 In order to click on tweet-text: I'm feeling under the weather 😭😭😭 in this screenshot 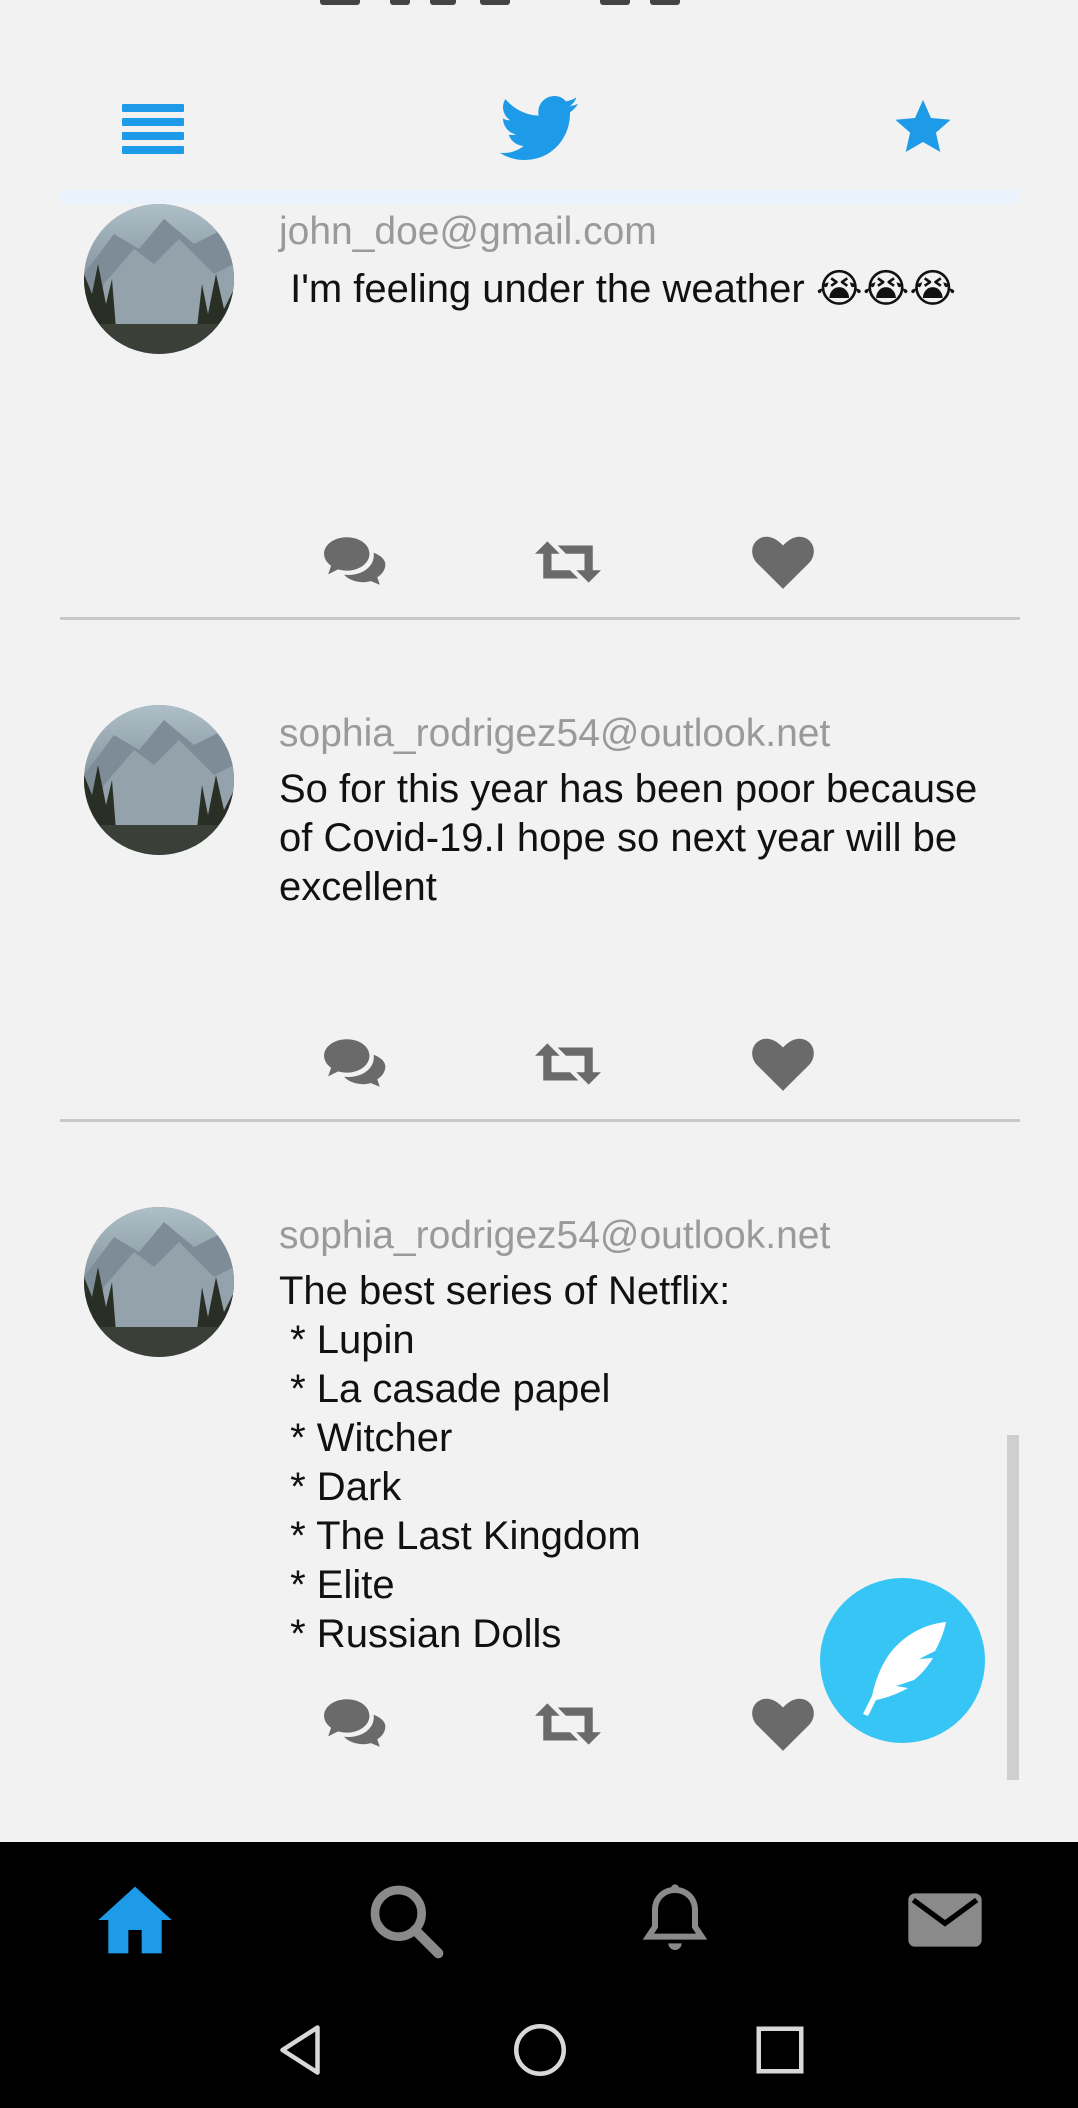, I will do `click(618, 289)`.